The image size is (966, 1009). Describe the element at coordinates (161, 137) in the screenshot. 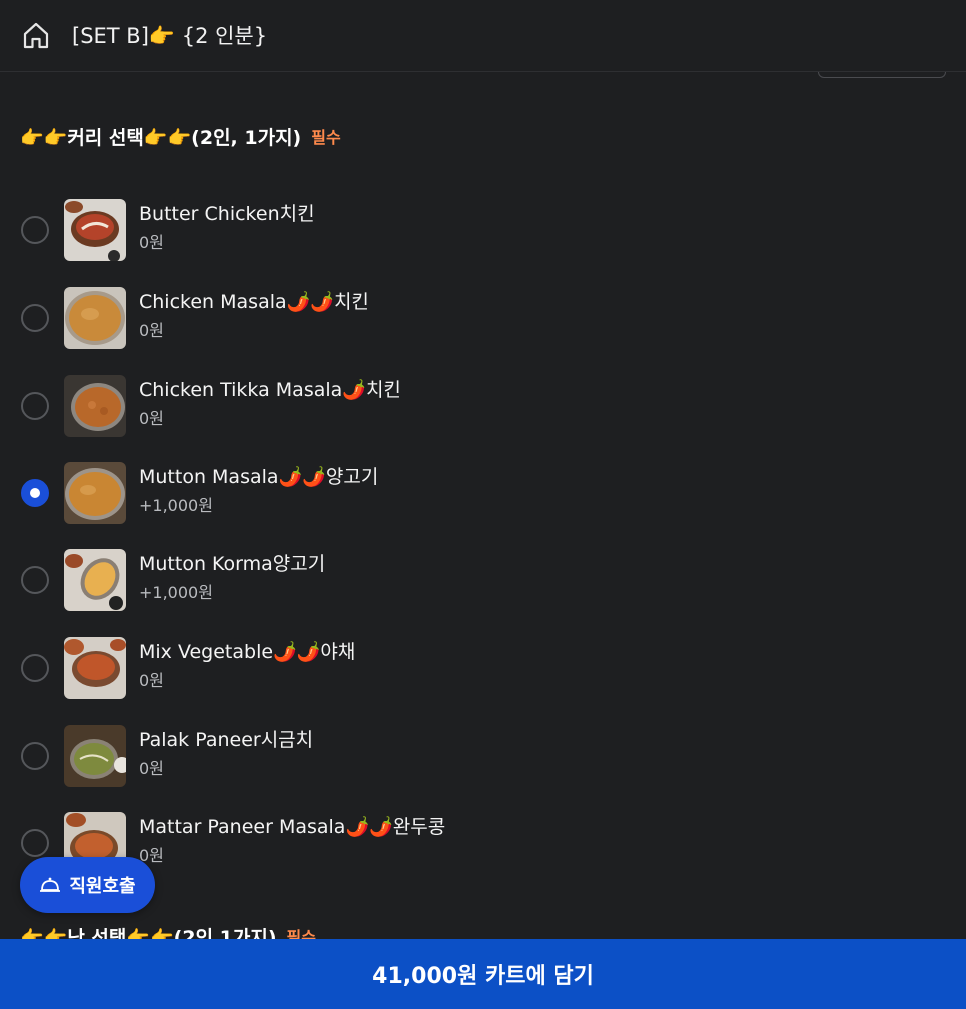

I see `curry-section-title: 👉👉커리 선택👉👉(2인, 1가지)` at that location.